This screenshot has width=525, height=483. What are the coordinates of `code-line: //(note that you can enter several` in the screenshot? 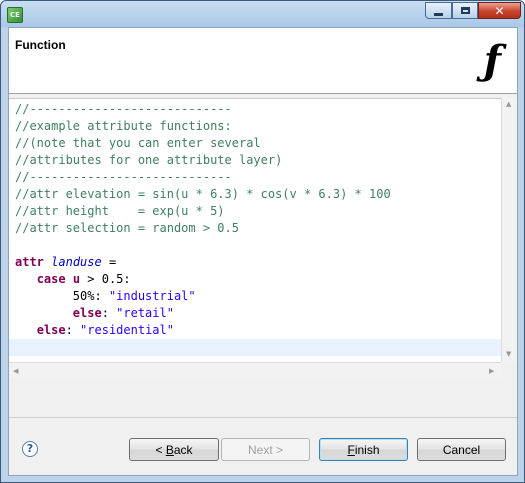 It's located at (203, 143).